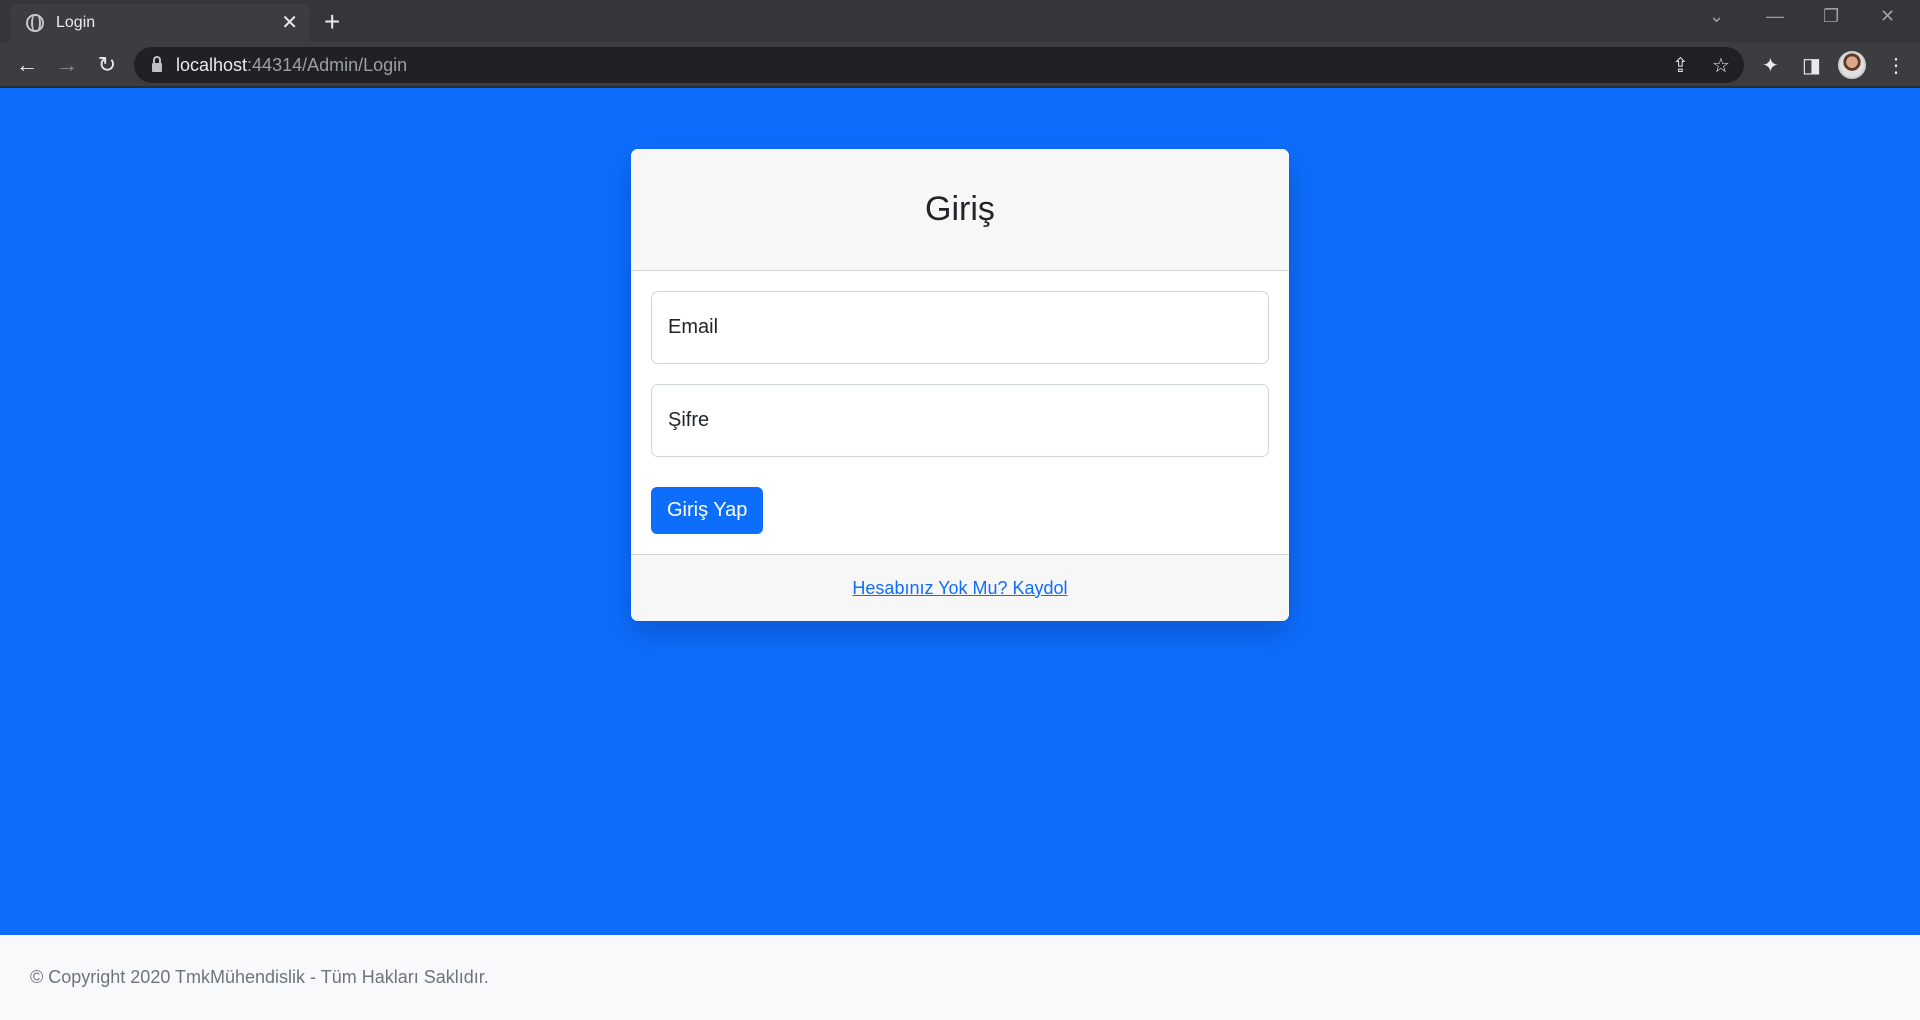 Image resolution: width=1920 pixels, height=1020 pixels. I want to click on share-icon: ⇪, so click(1680, 65).